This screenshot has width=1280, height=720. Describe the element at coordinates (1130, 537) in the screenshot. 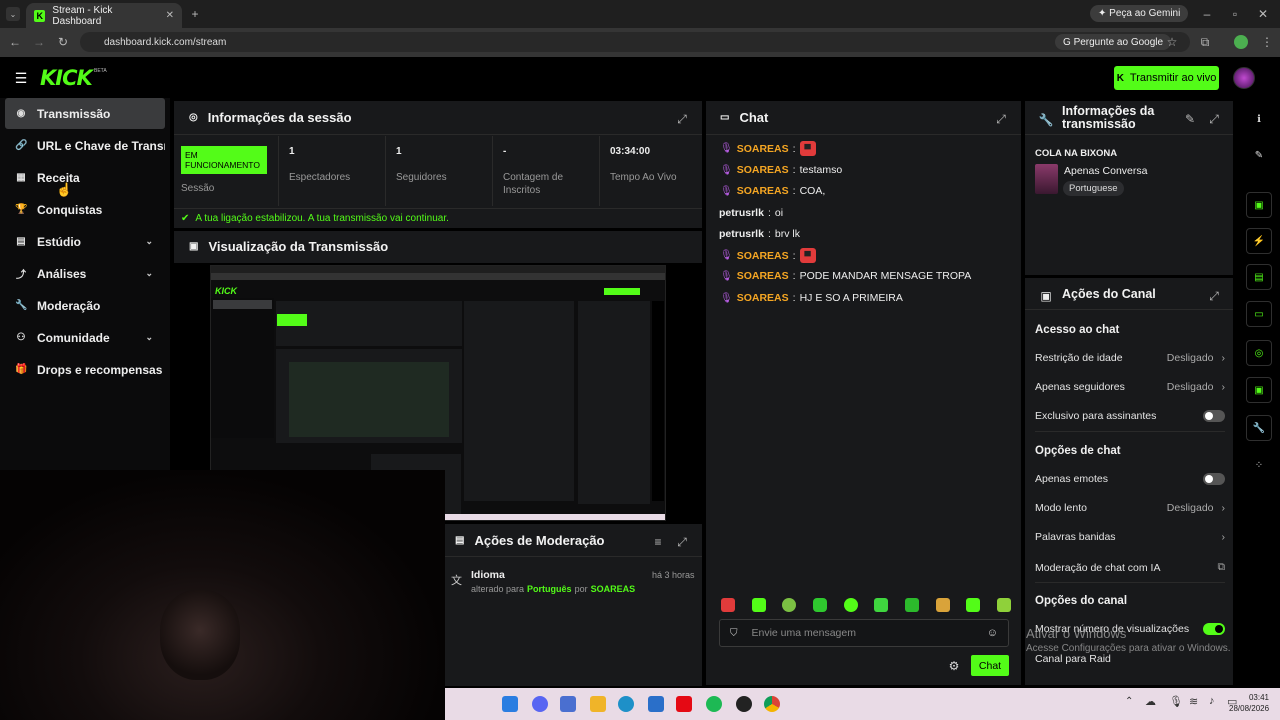

I see `banned-words-row: Palavras banidas ›` at that location.